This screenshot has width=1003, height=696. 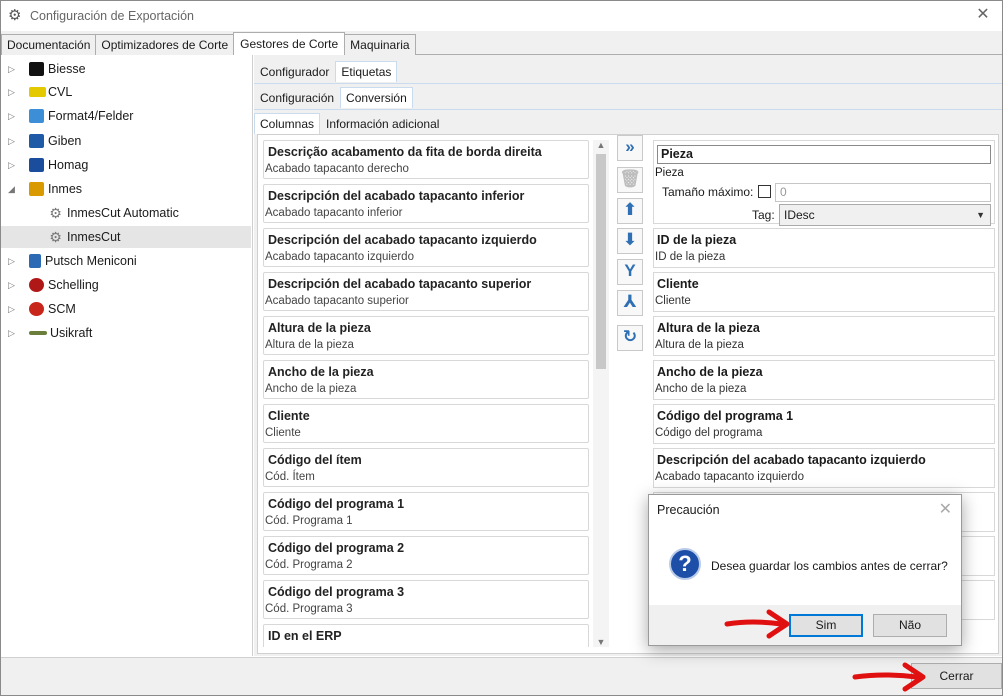 I want to click on tree-item-schelling: ▷ Schelling, so click(x=126, y=285).